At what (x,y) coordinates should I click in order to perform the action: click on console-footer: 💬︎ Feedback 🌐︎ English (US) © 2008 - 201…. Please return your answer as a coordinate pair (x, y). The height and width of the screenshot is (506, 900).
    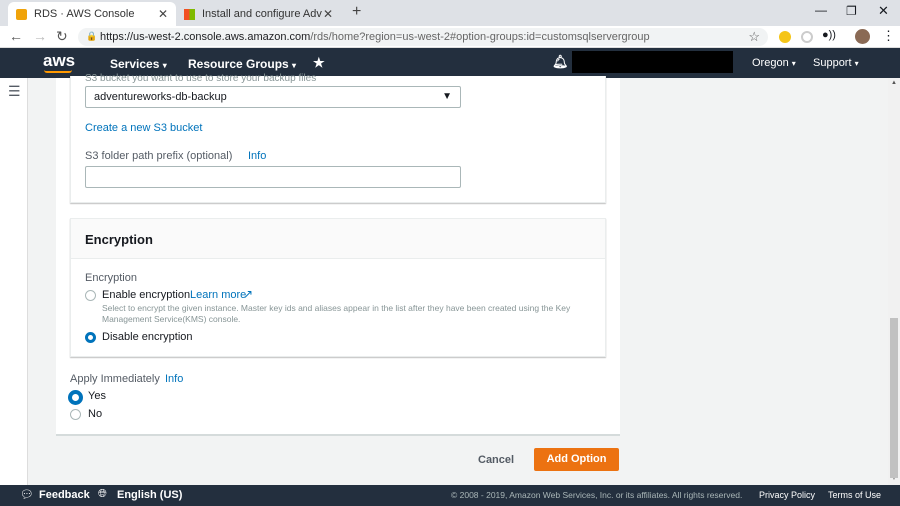
    Looking at the image, I should click on (450, 495).